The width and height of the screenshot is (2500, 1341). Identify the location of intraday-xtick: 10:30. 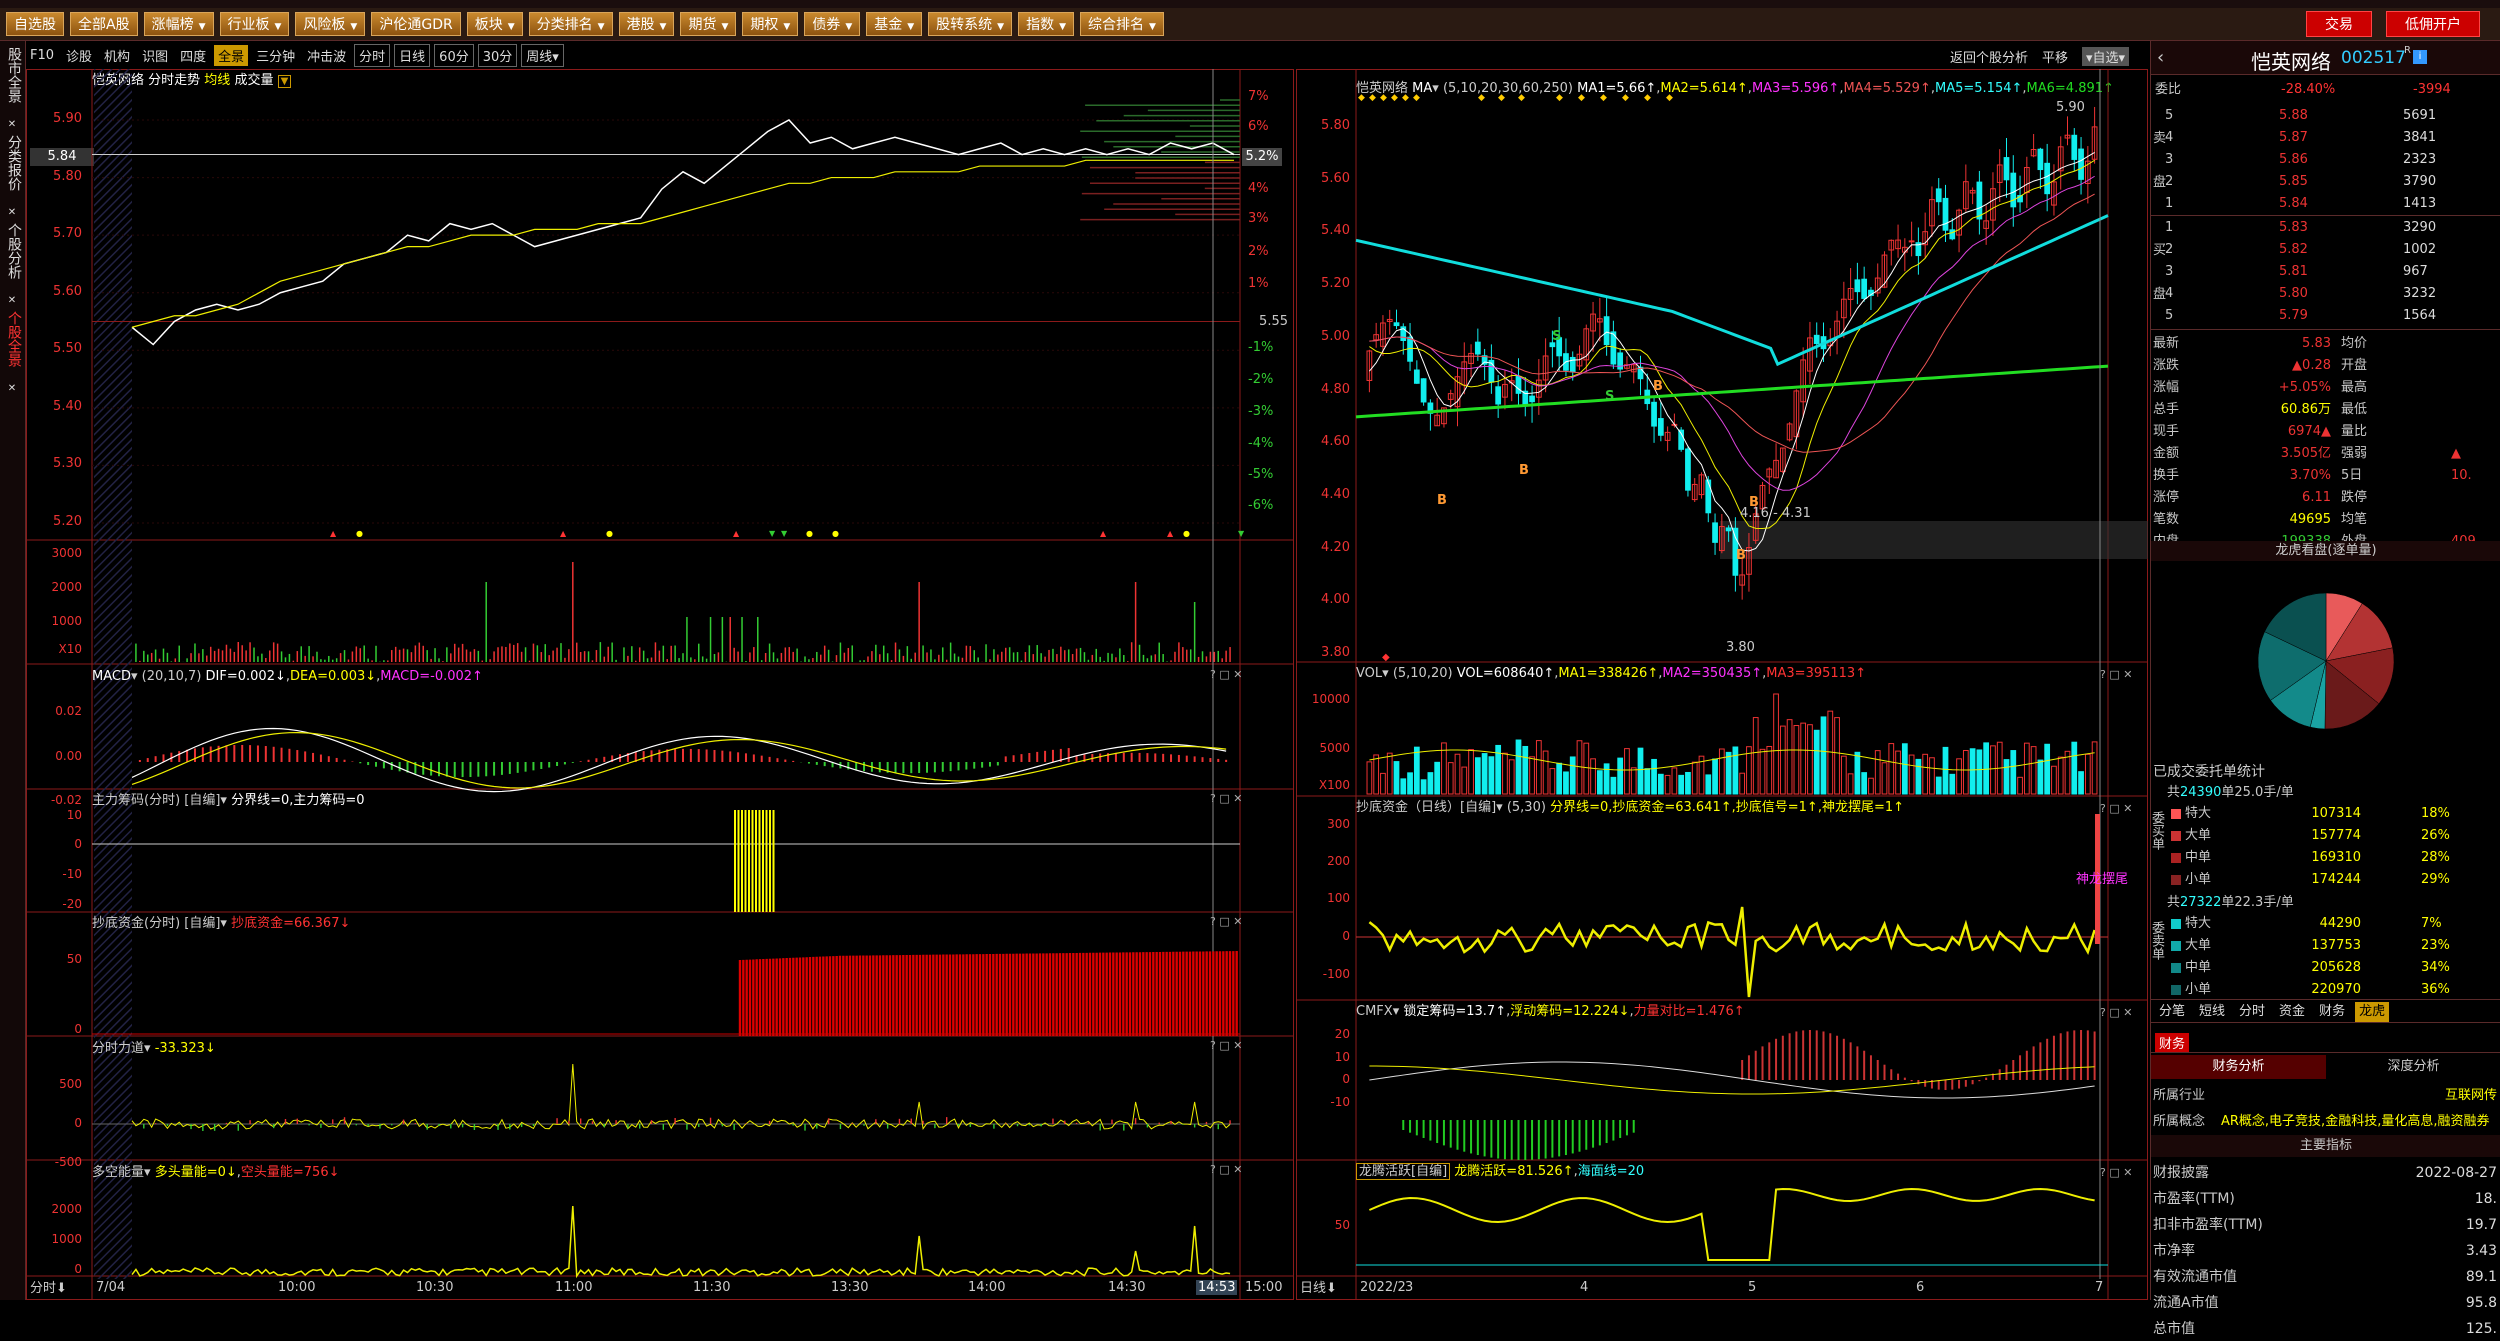
(435, 1287).